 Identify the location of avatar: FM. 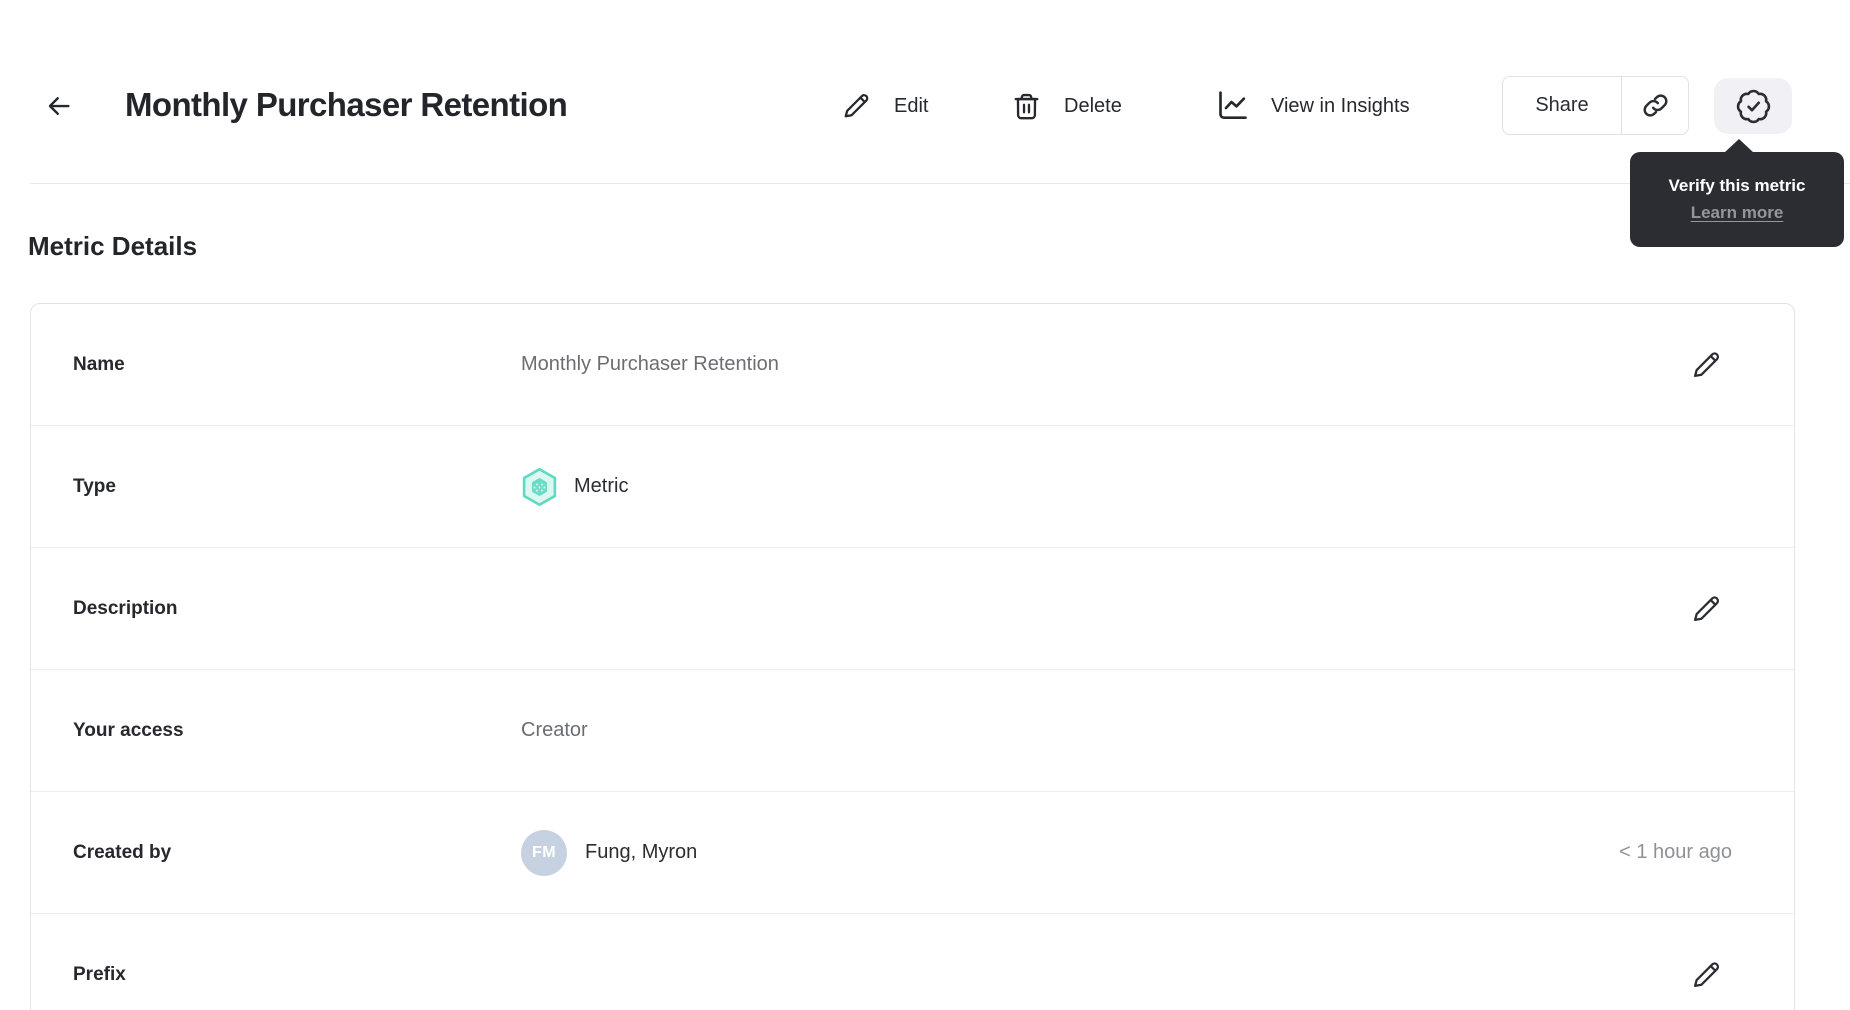
(544, 852).